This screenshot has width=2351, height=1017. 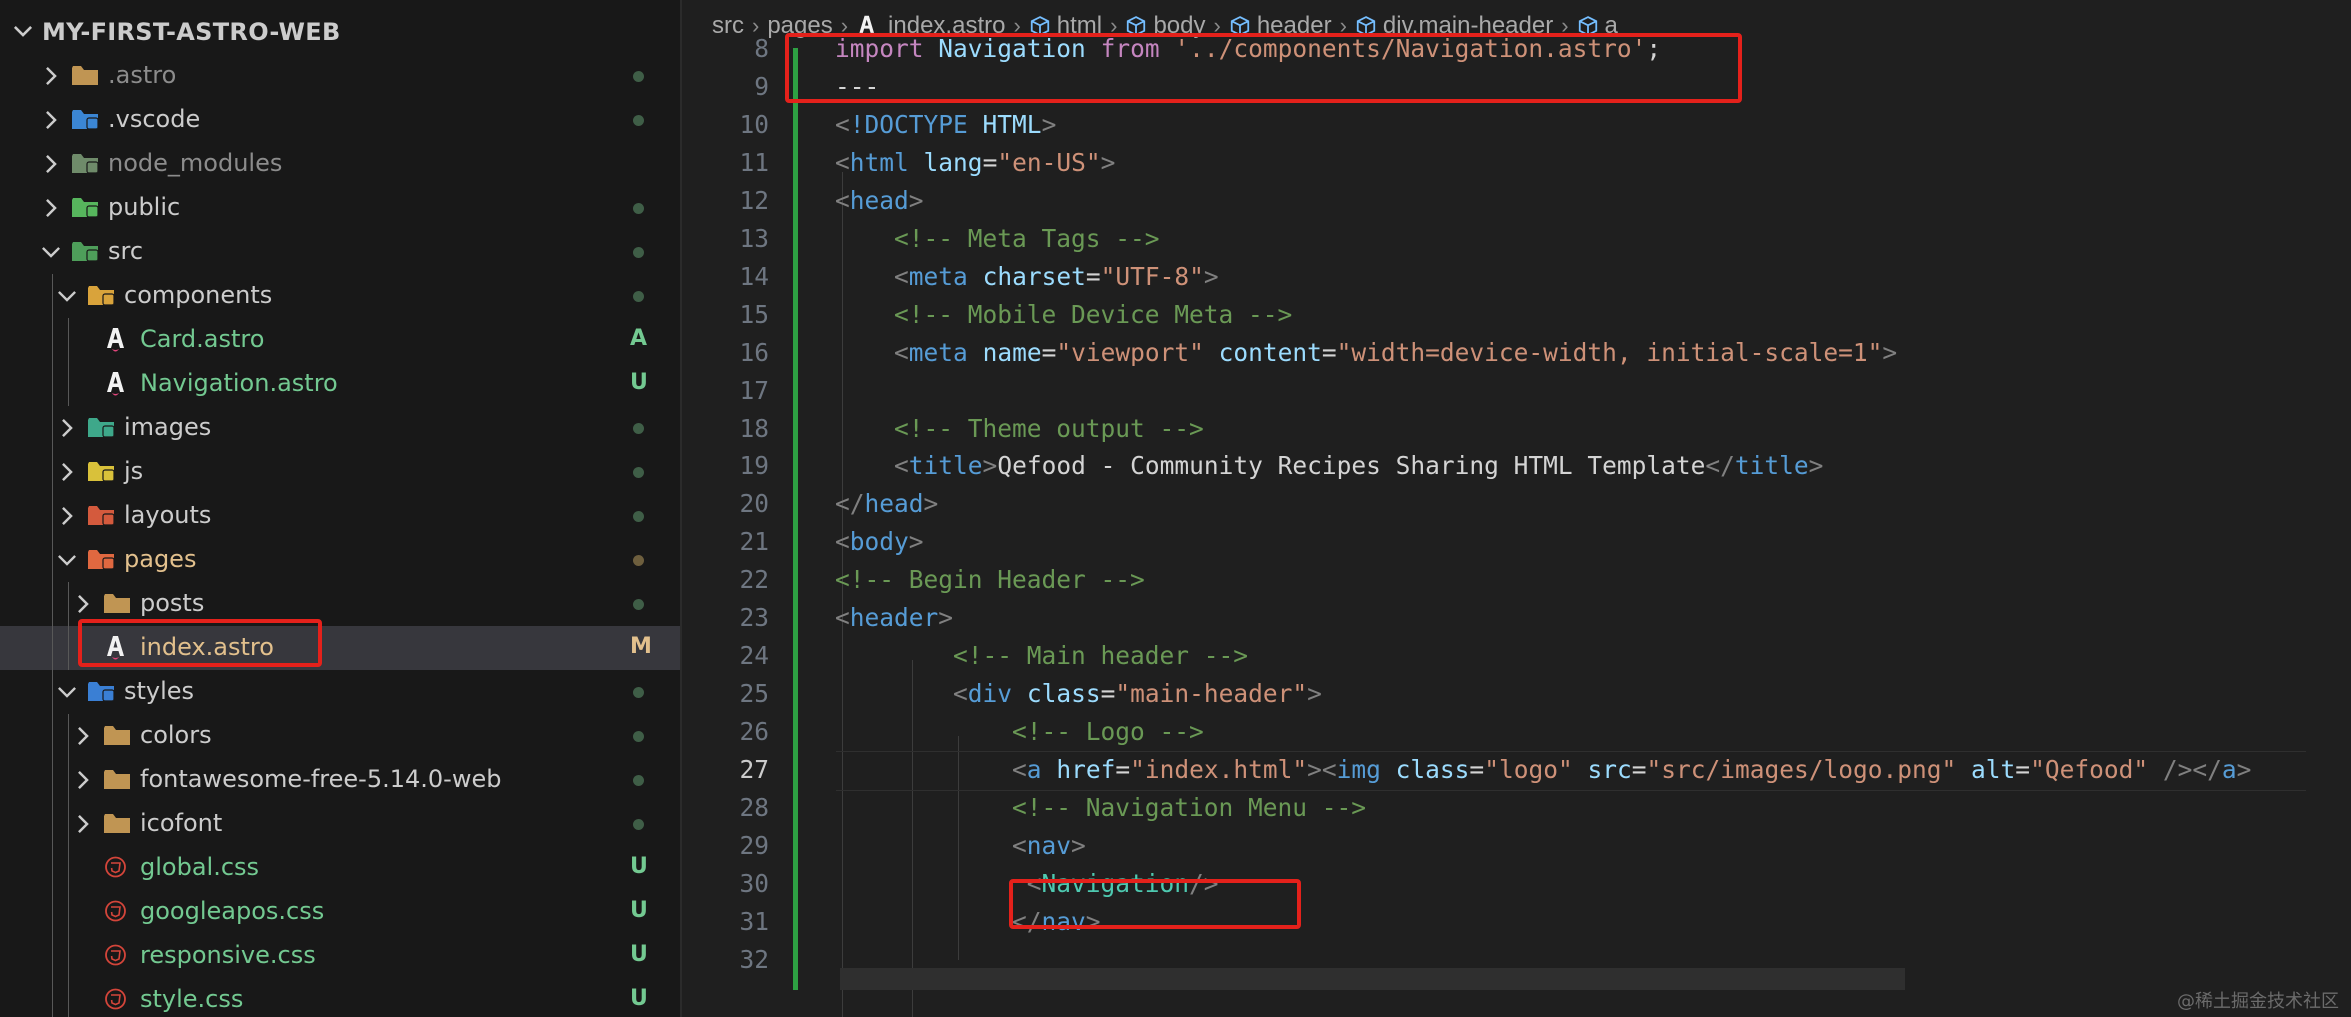 What do you see at coordinates (1516, 391) in the screenshot?
I see `code-line: 17` at bounding box center [1516, 391].